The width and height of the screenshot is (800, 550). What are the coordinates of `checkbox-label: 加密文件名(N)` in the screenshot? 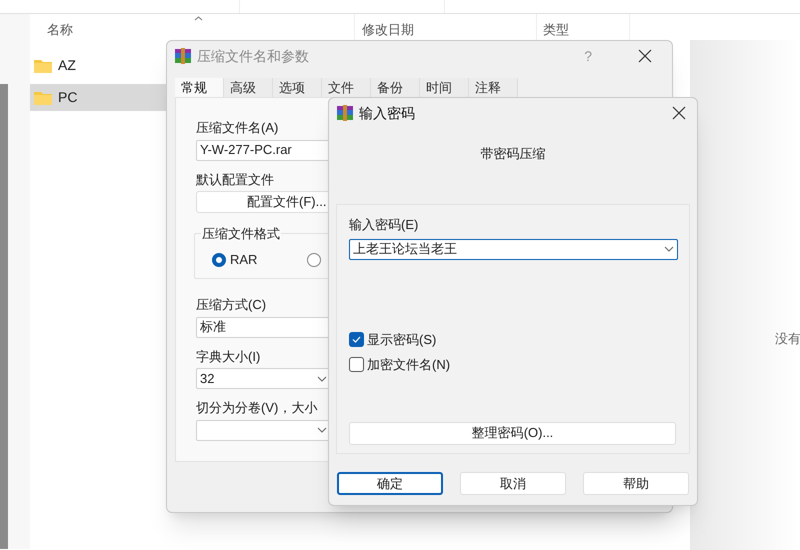 It's located at (408, 365).